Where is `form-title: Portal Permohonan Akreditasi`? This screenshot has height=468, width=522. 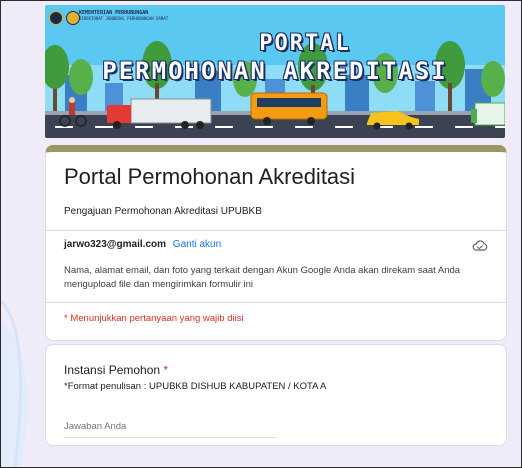
form-title: Portal Permohonan Akreditasi is located at coordinates (210, 176).